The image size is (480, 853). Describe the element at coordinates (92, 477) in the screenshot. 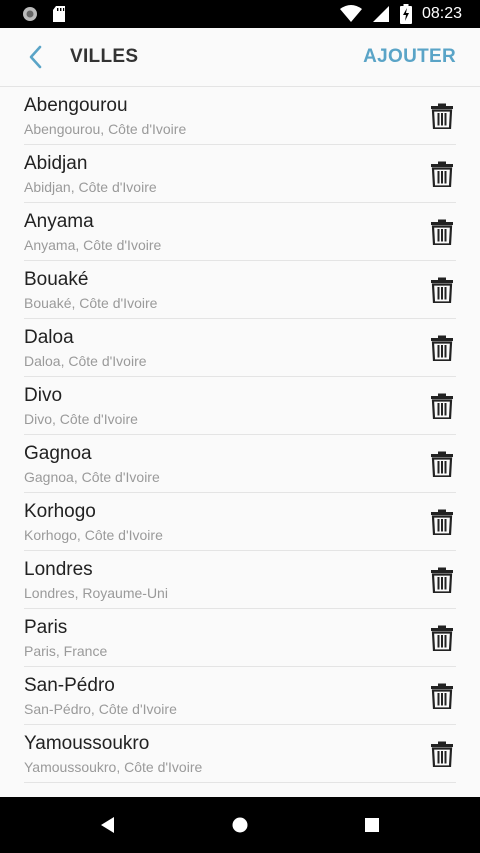

I see `city-location: Gagnoa, Côte d'Ivoire` at that location.